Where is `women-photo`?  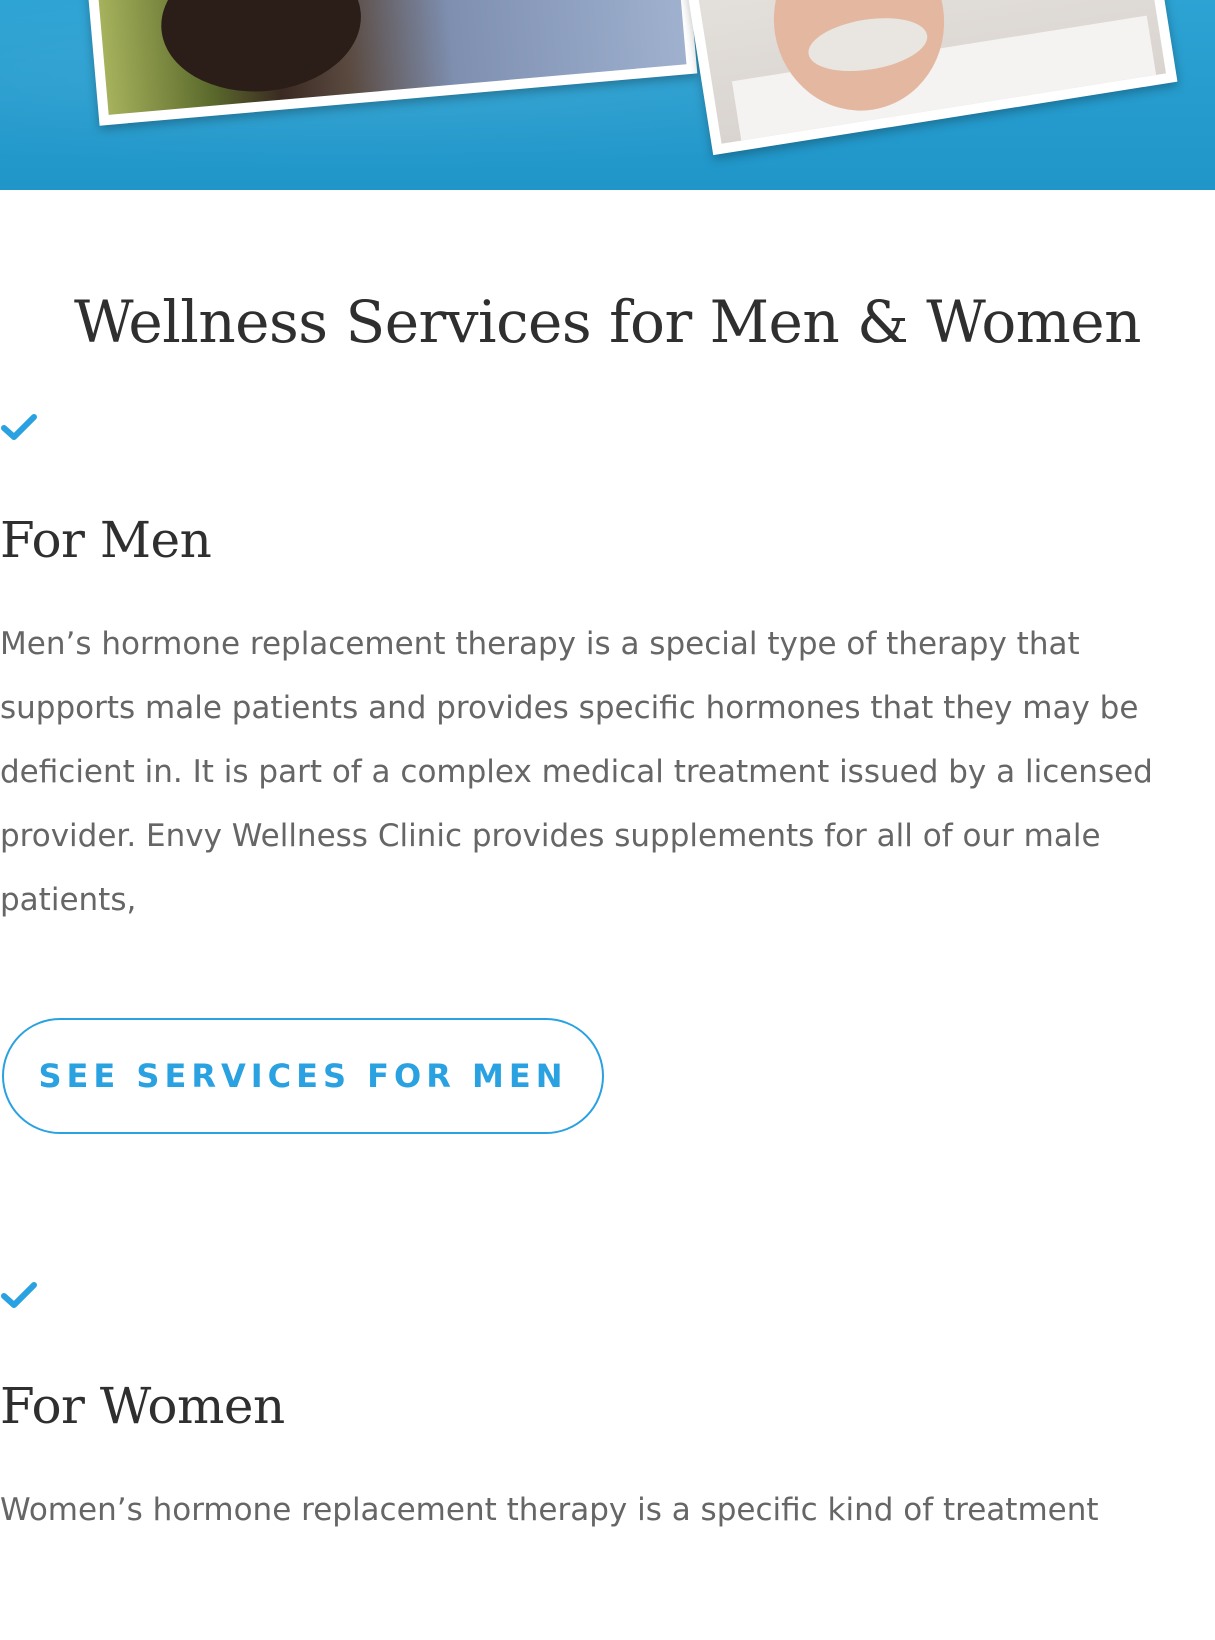 women-photo is located at coordinates (387, 57).